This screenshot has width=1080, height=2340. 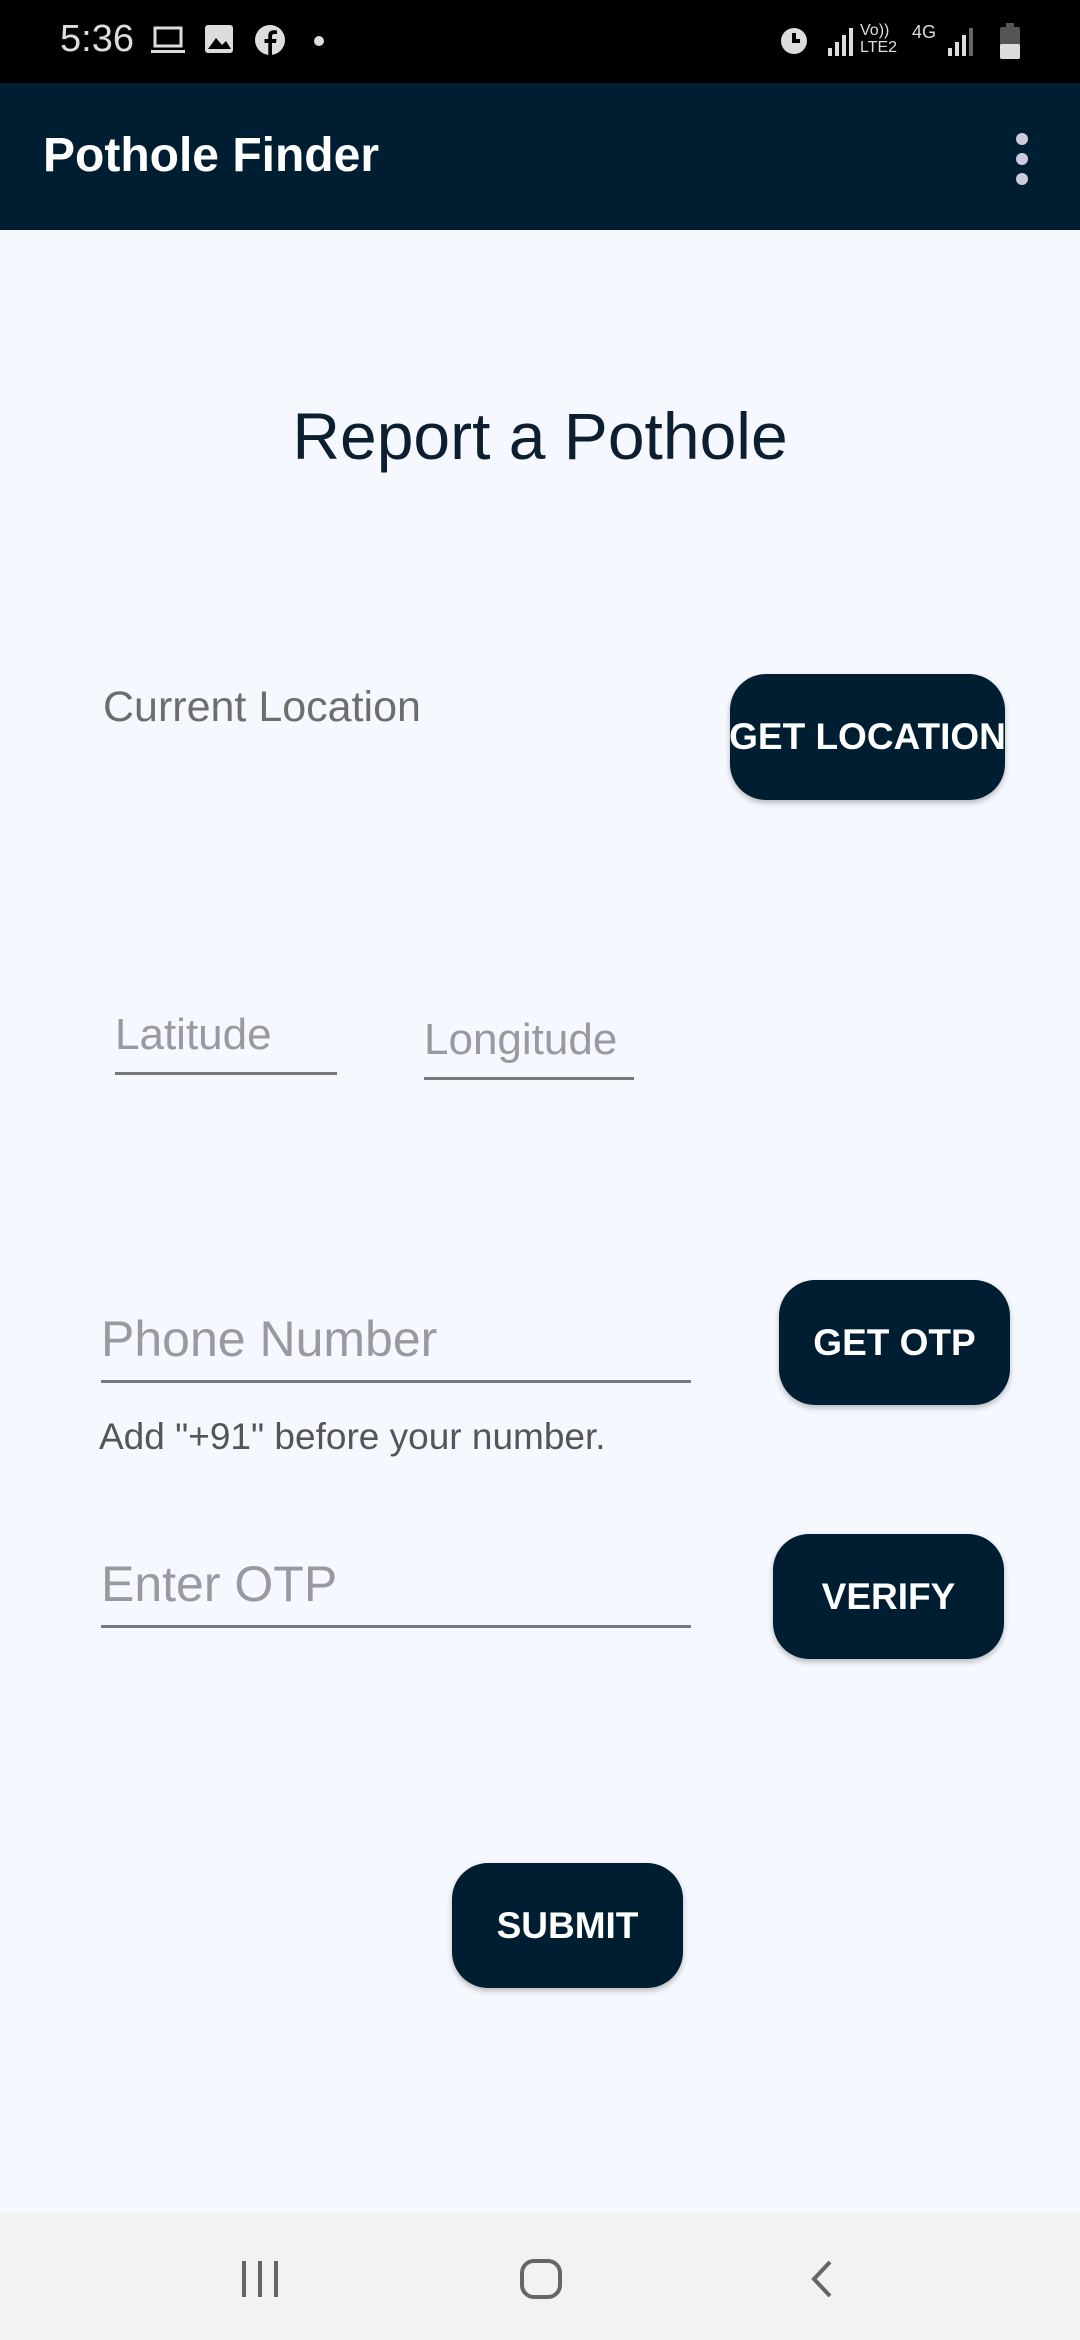 What do you see at coordinates (1022, 159) in the screenshot?
I see `overflow-menu-icon` at bounding box center [1022, 159].